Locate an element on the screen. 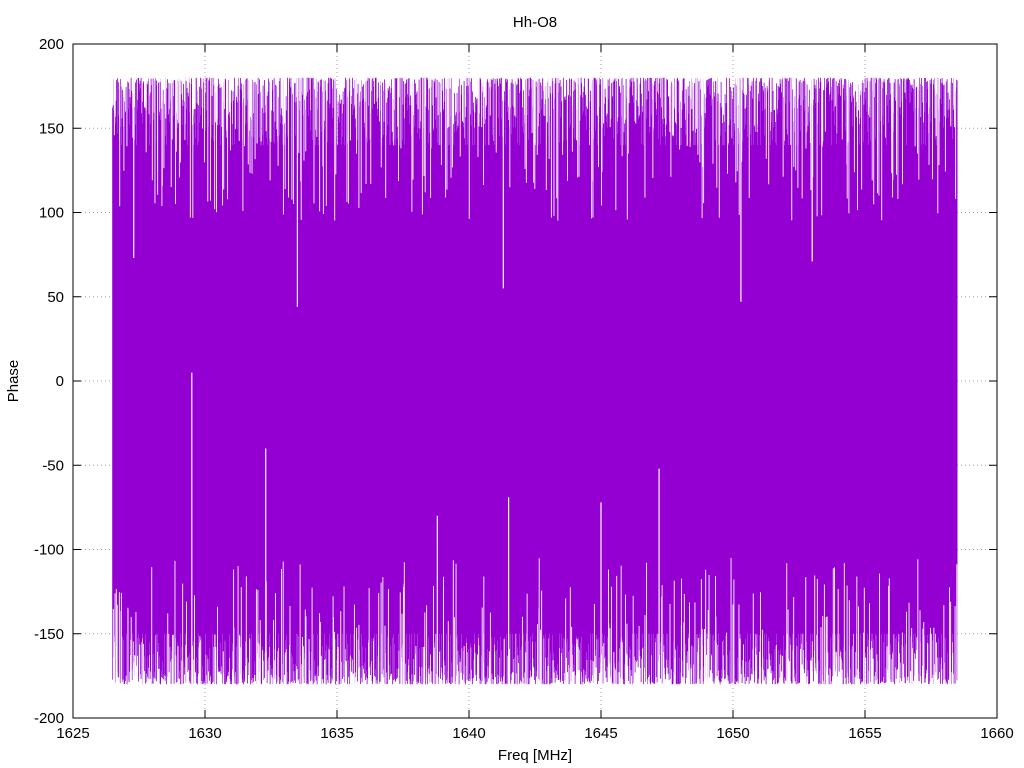 This screenshot has width=1024, height=768. x-tick-label: 1660 is located at coordinates (996, 733).